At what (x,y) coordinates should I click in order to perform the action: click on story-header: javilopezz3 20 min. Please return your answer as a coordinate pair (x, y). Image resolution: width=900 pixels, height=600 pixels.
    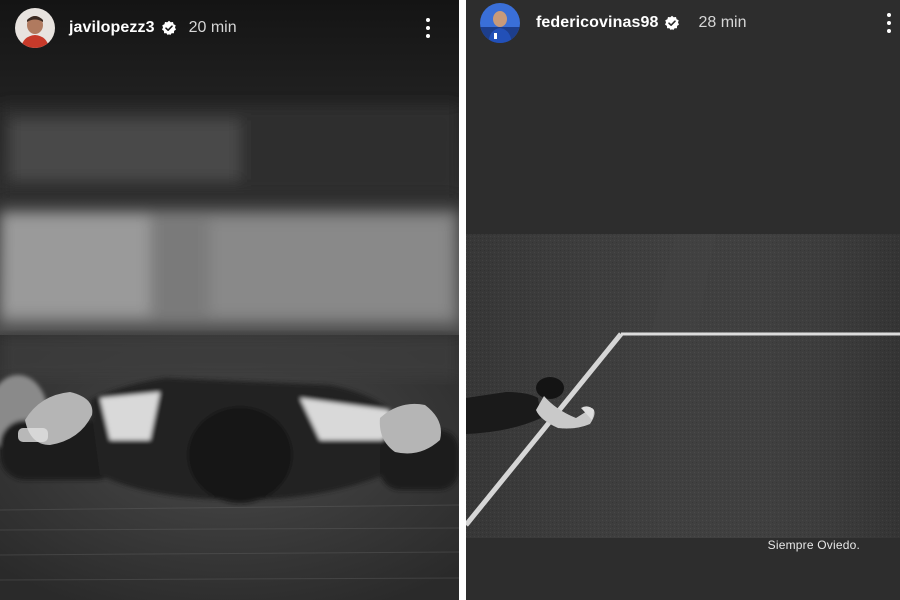
    Looking at the image, I should click on (229, 28).